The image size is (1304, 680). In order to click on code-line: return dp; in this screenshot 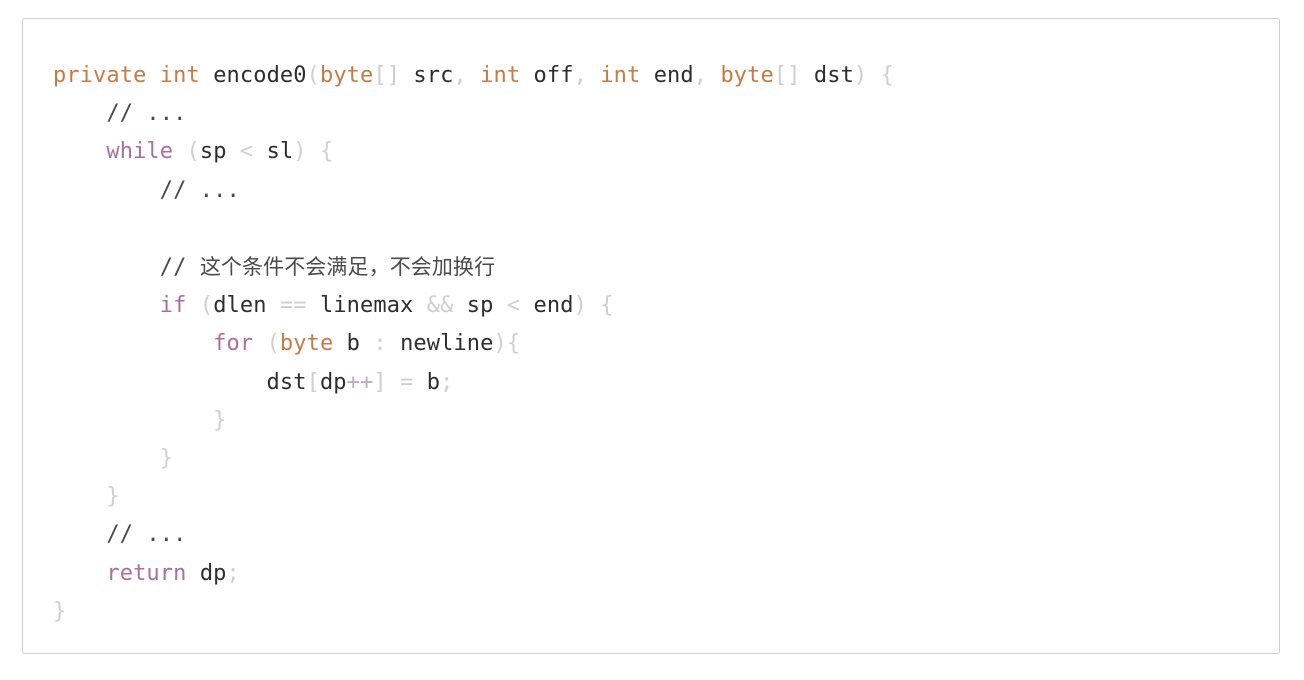, I will do `click(666, 574)`.